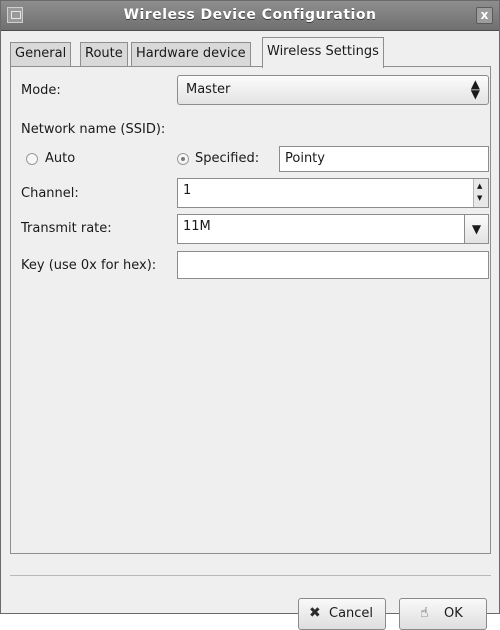 This screenshot has width=500, height=630. I want to click on spin-down-icon: ▼, so click(479, 198).